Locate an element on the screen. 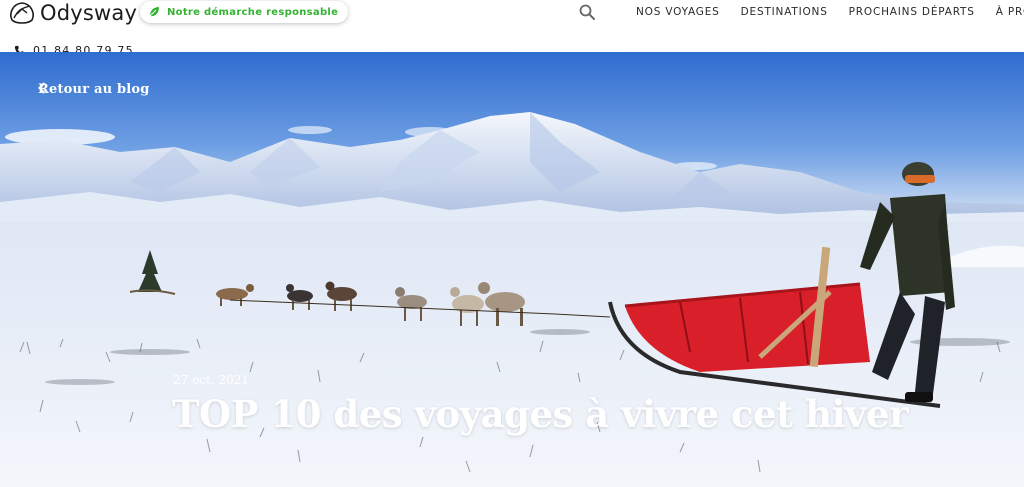 The height and width of the screenshot is (487, 1024). back-link-label: Retour au blog is located at coordinates (94, 89).